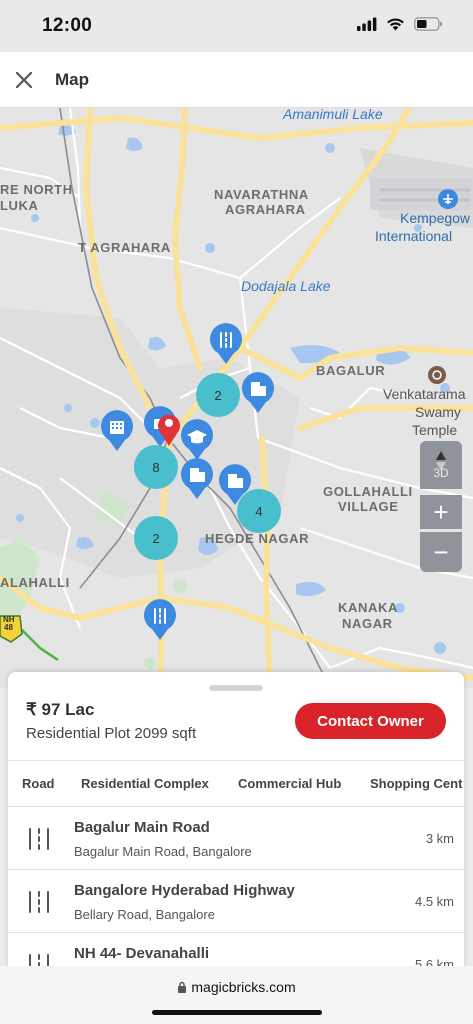 The height and width of the screenshot is (1024, 473). I want to click on map-label-international: International, so click(414, 236).